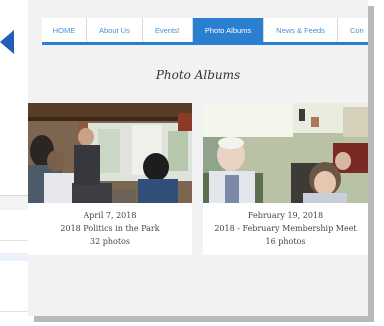  I want to click on nav-item-photo-albums: Photo Albums, so click(228, 30).